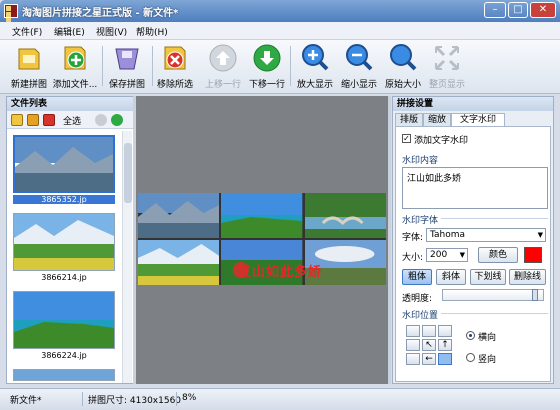  Describe the element at coordinates (101, 120) in the screenshot. I see `scroll-up-icon` at that location.